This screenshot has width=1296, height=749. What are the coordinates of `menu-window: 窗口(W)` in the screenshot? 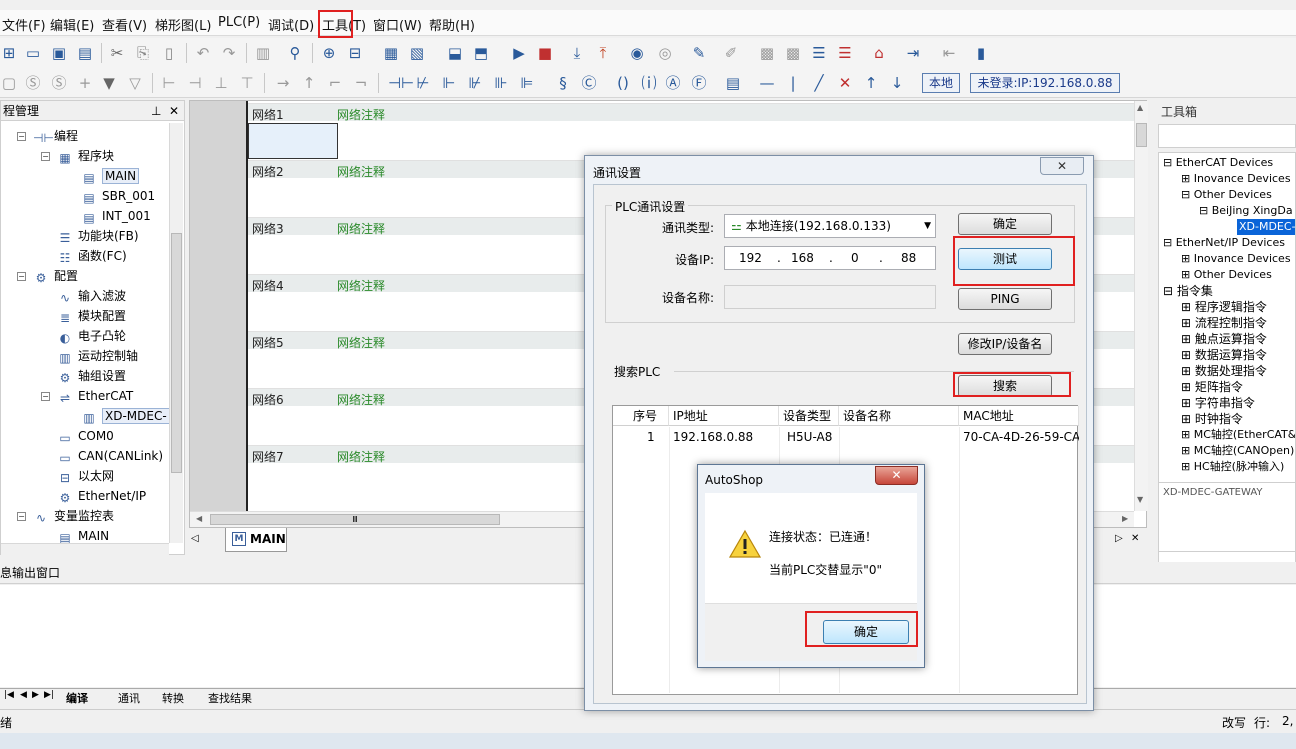 It's located at (397, 24).